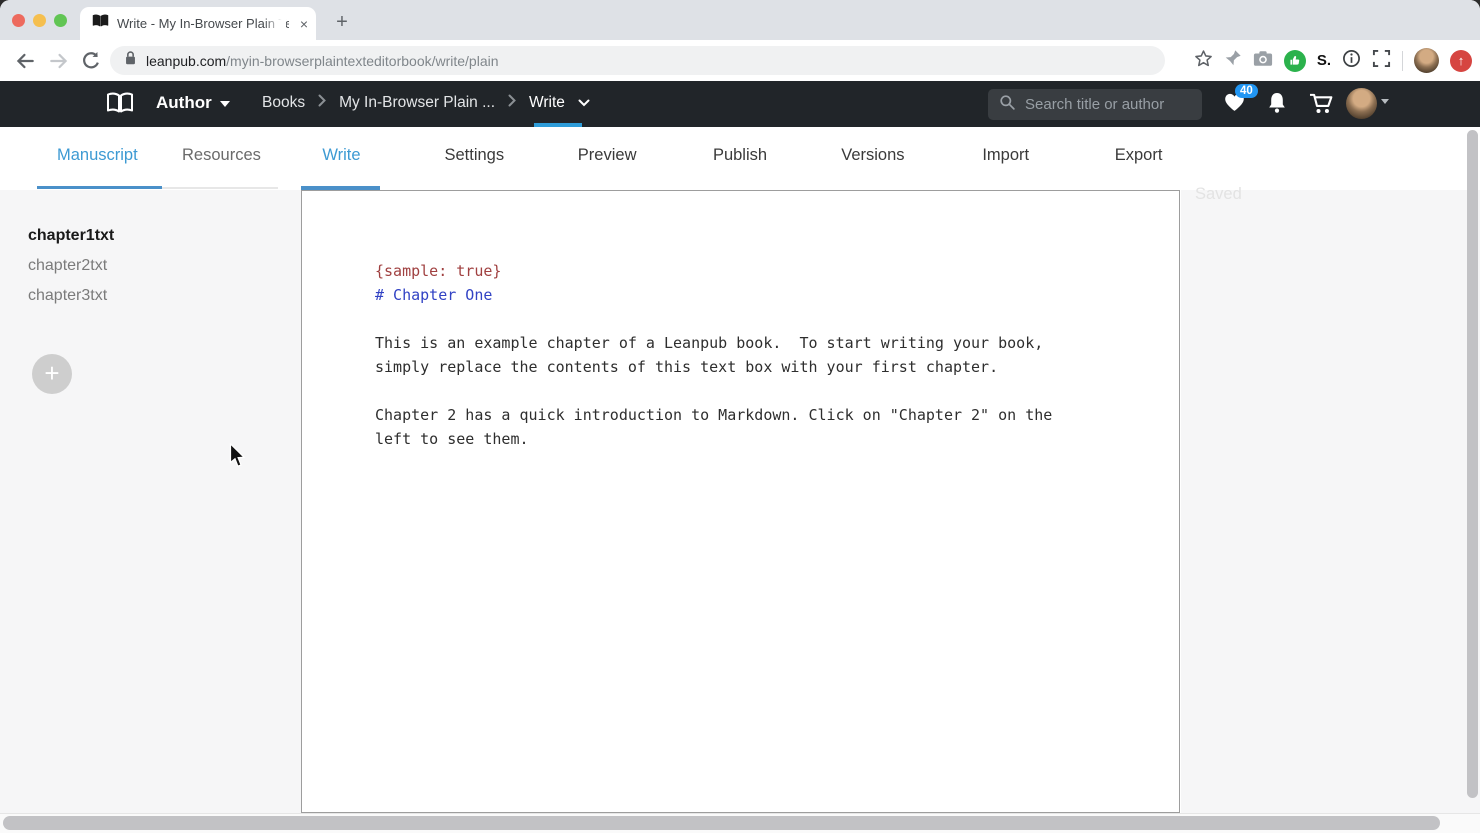 The height and width of the screenshot is (833, 1480). I want to click on horizontal-scrollbar, so click(740, 823).